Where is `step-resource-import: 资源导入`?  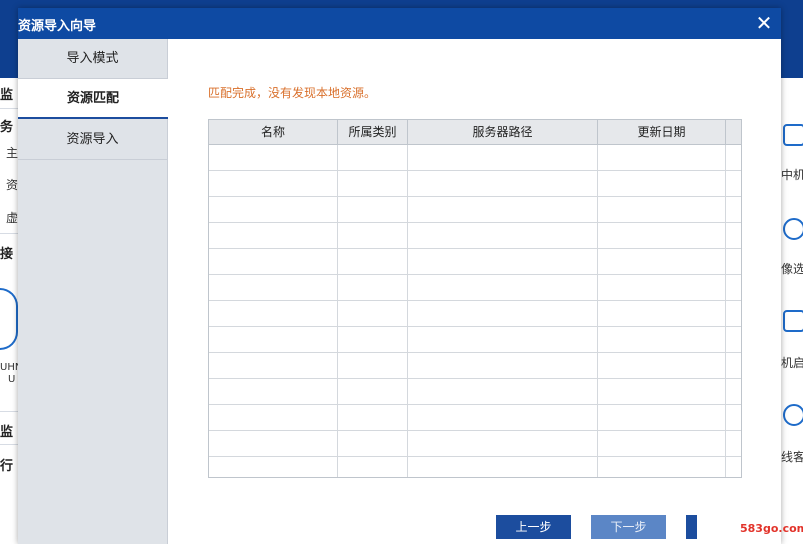 step-resource-import: 资源导入 is located at coordinates (92, 140).